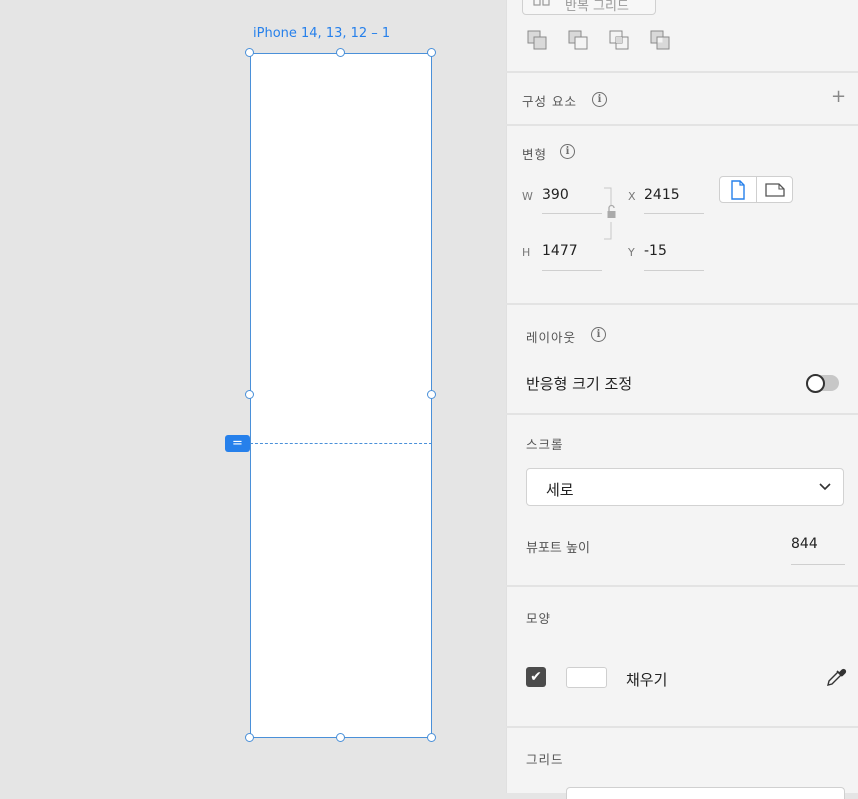  I want to click on chevron-down-icon, so click(825, 487).